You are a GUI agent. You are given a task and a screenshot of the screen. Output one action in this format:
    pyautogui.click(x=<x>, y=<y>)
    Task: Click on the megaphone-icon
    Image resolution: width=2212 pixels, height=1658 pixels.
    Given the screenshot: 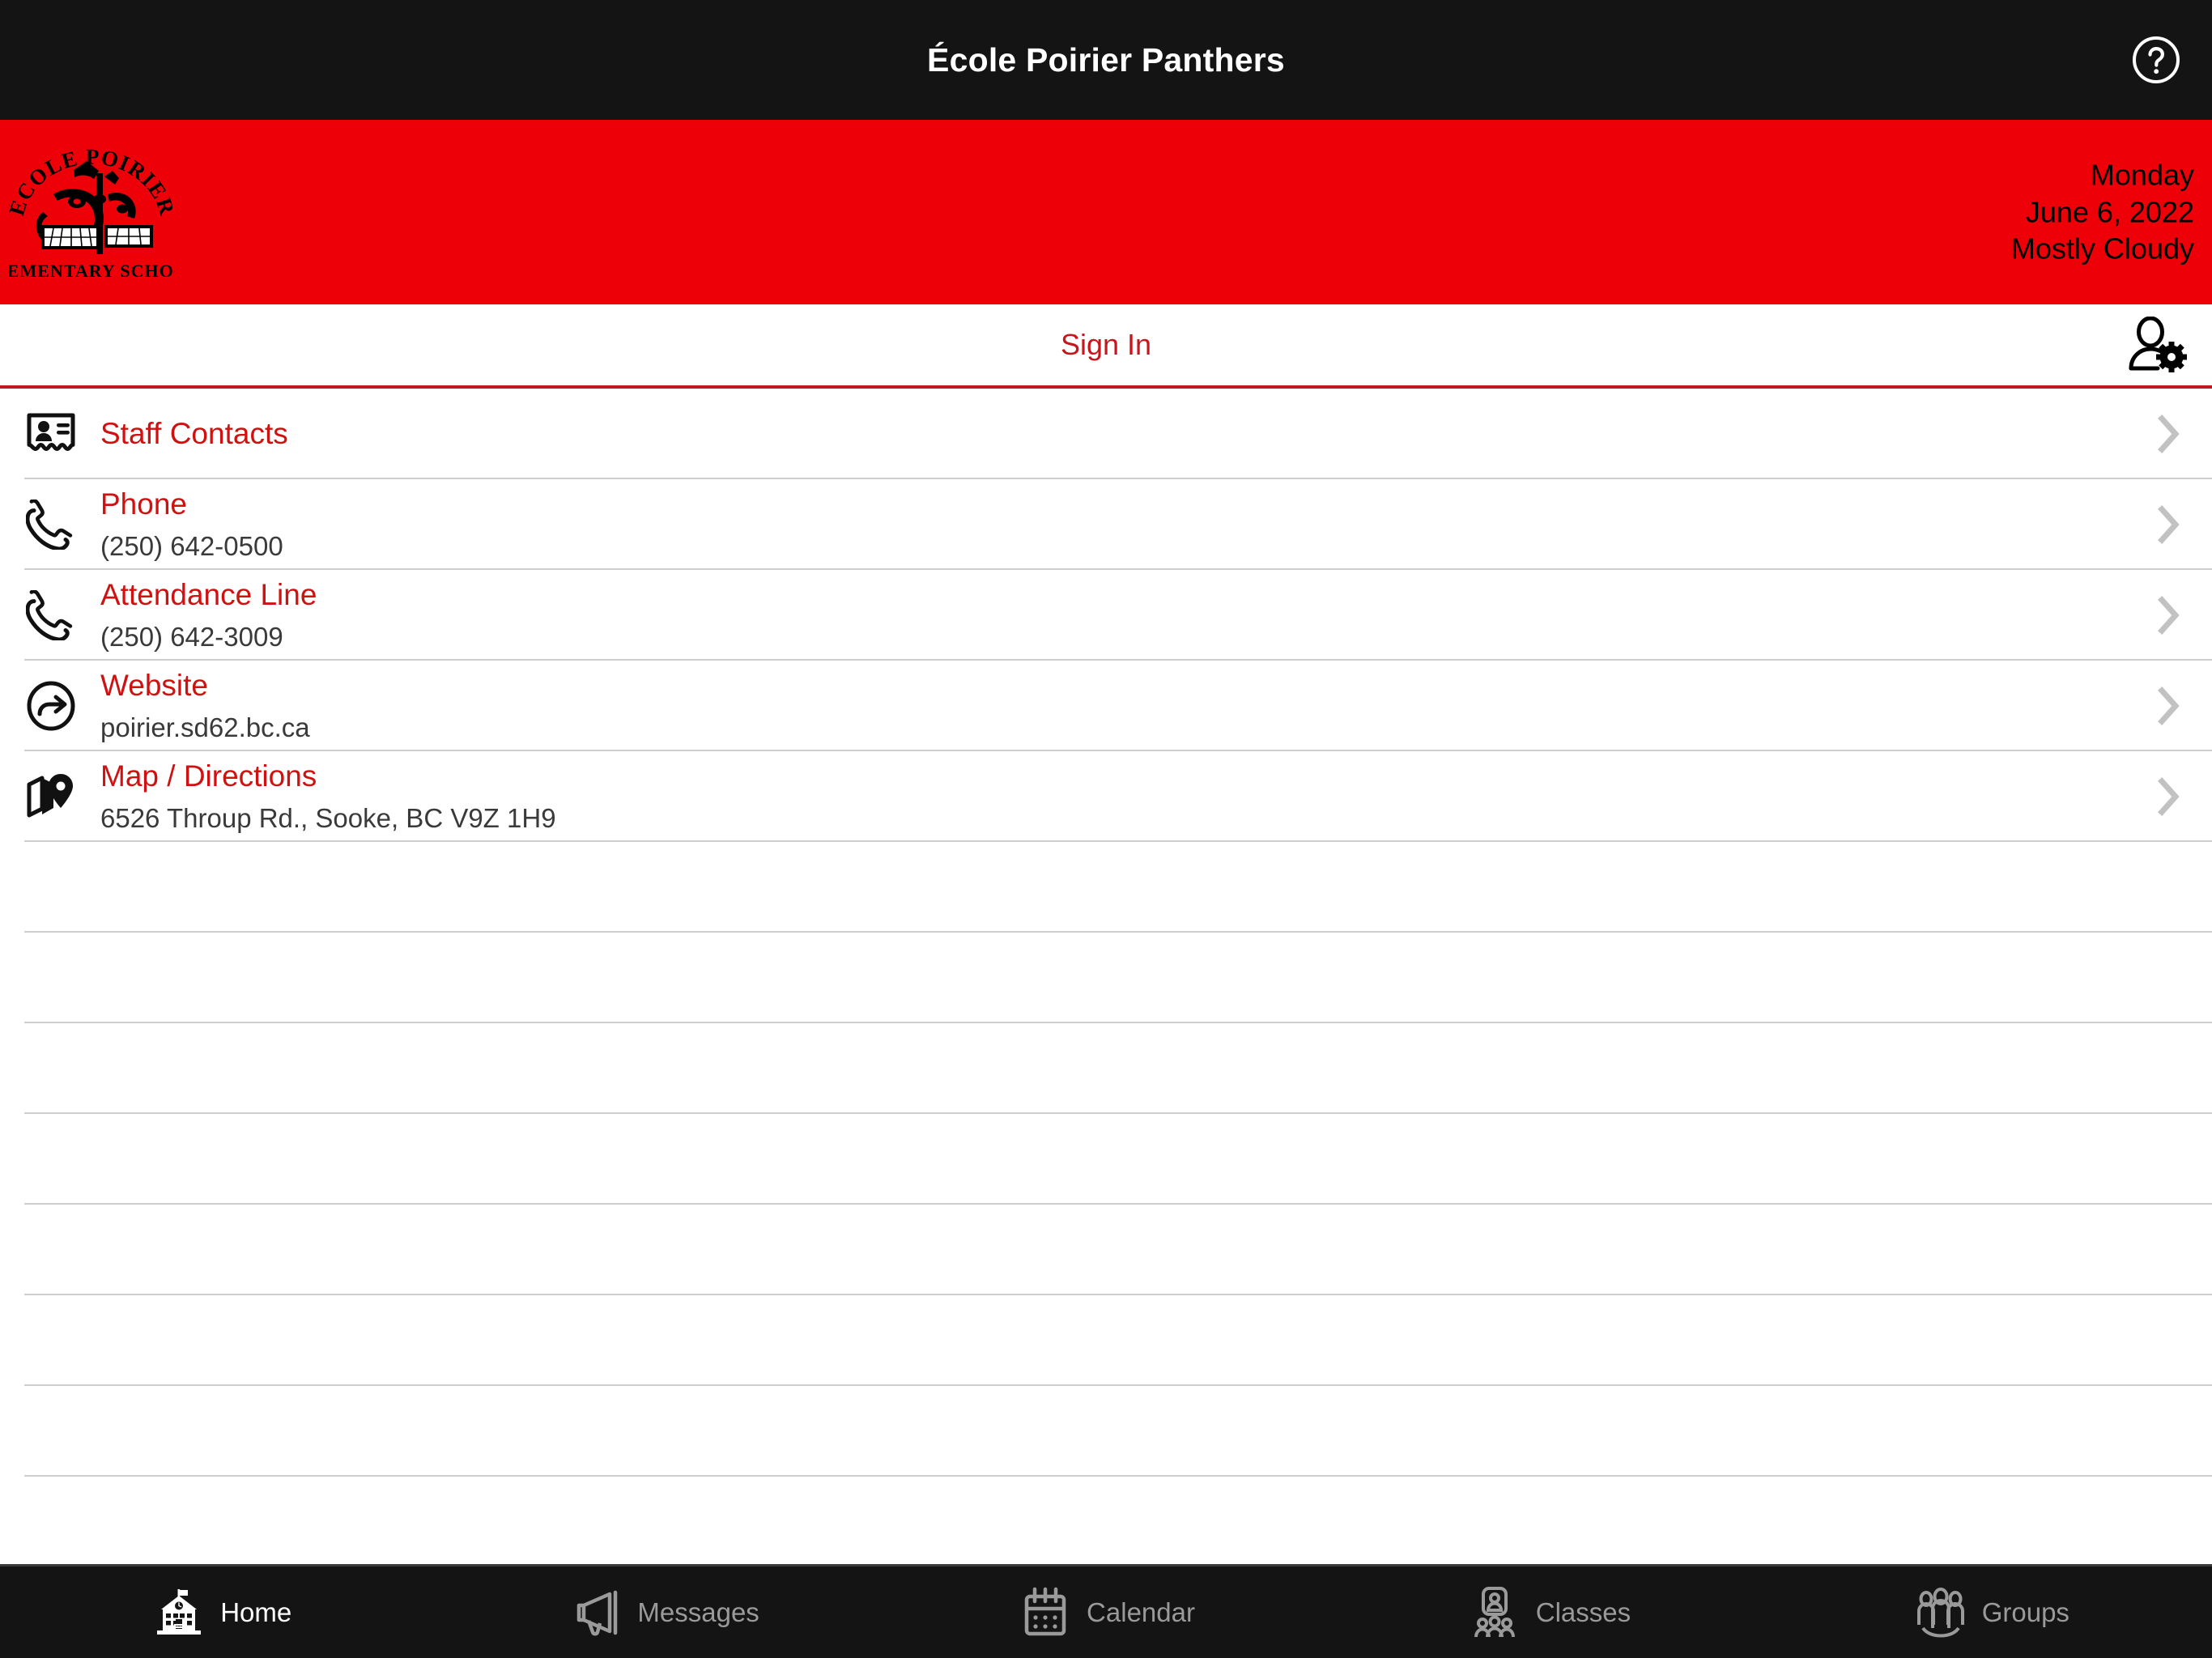 What is the action you would take?
    pyautogui.click(x=596, y=1612)
    